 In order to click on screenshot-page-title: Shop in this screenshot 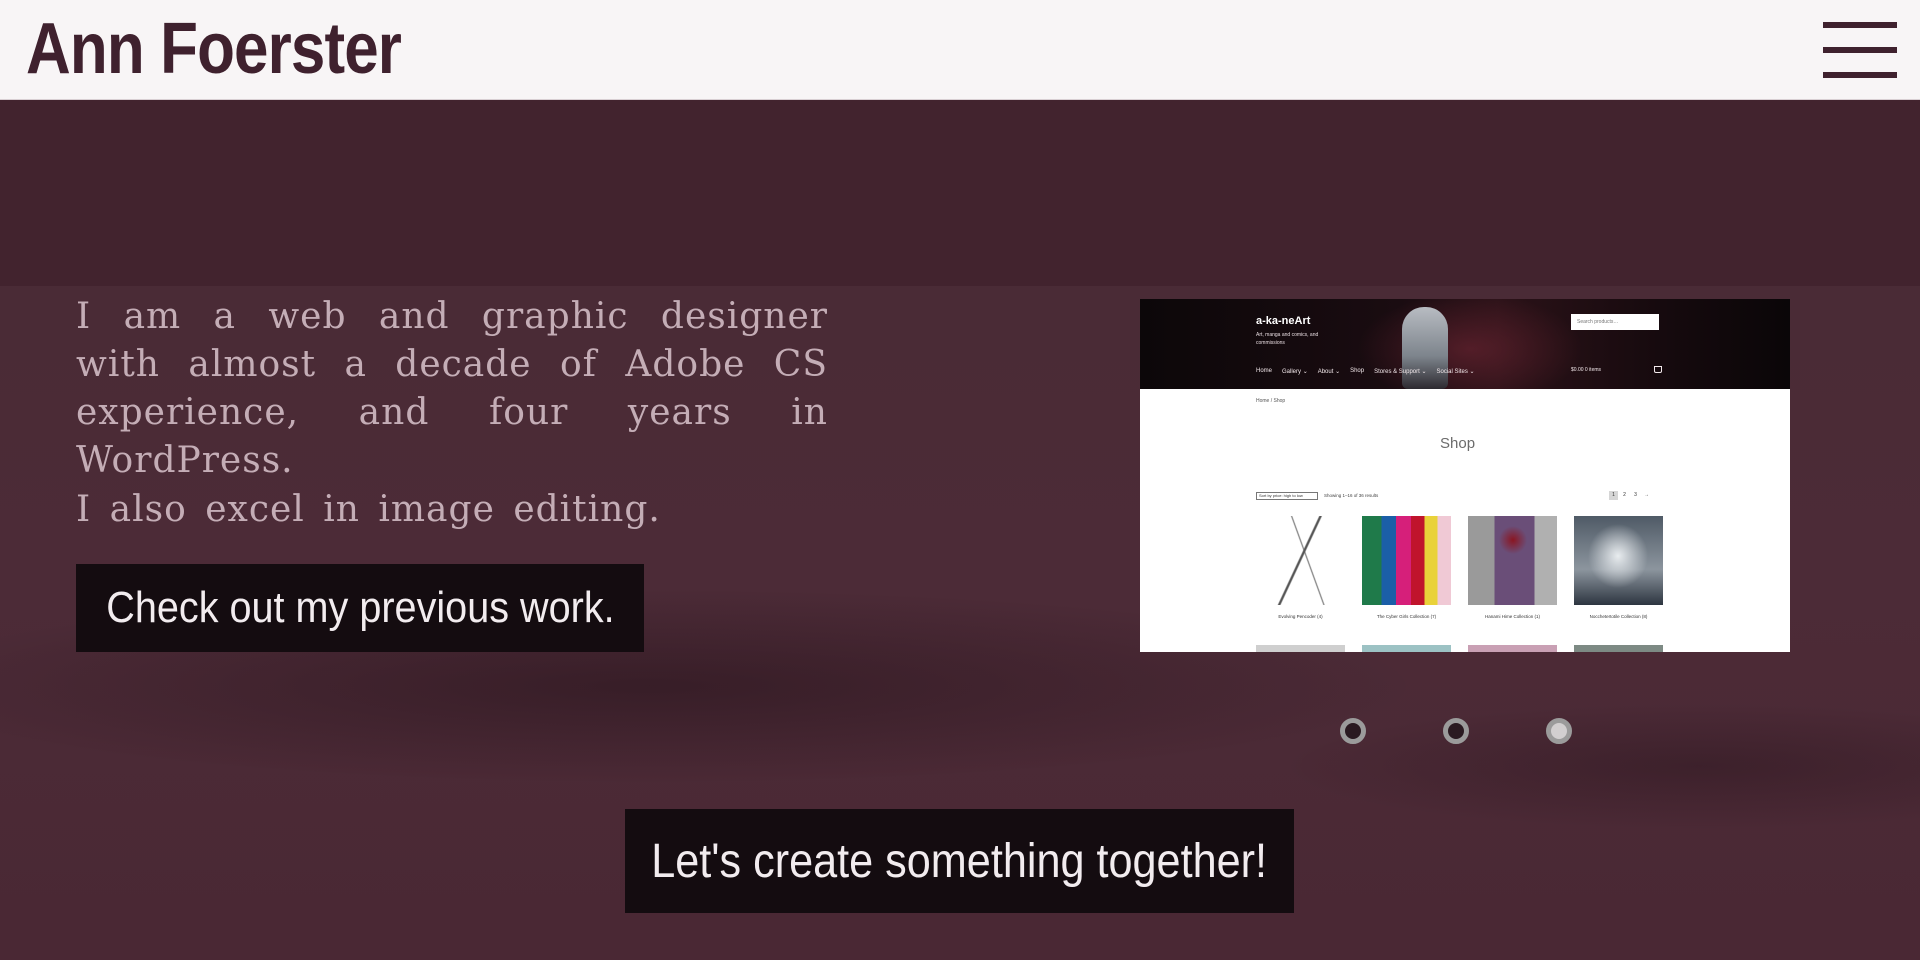, I will do `click(1458, 443)`.